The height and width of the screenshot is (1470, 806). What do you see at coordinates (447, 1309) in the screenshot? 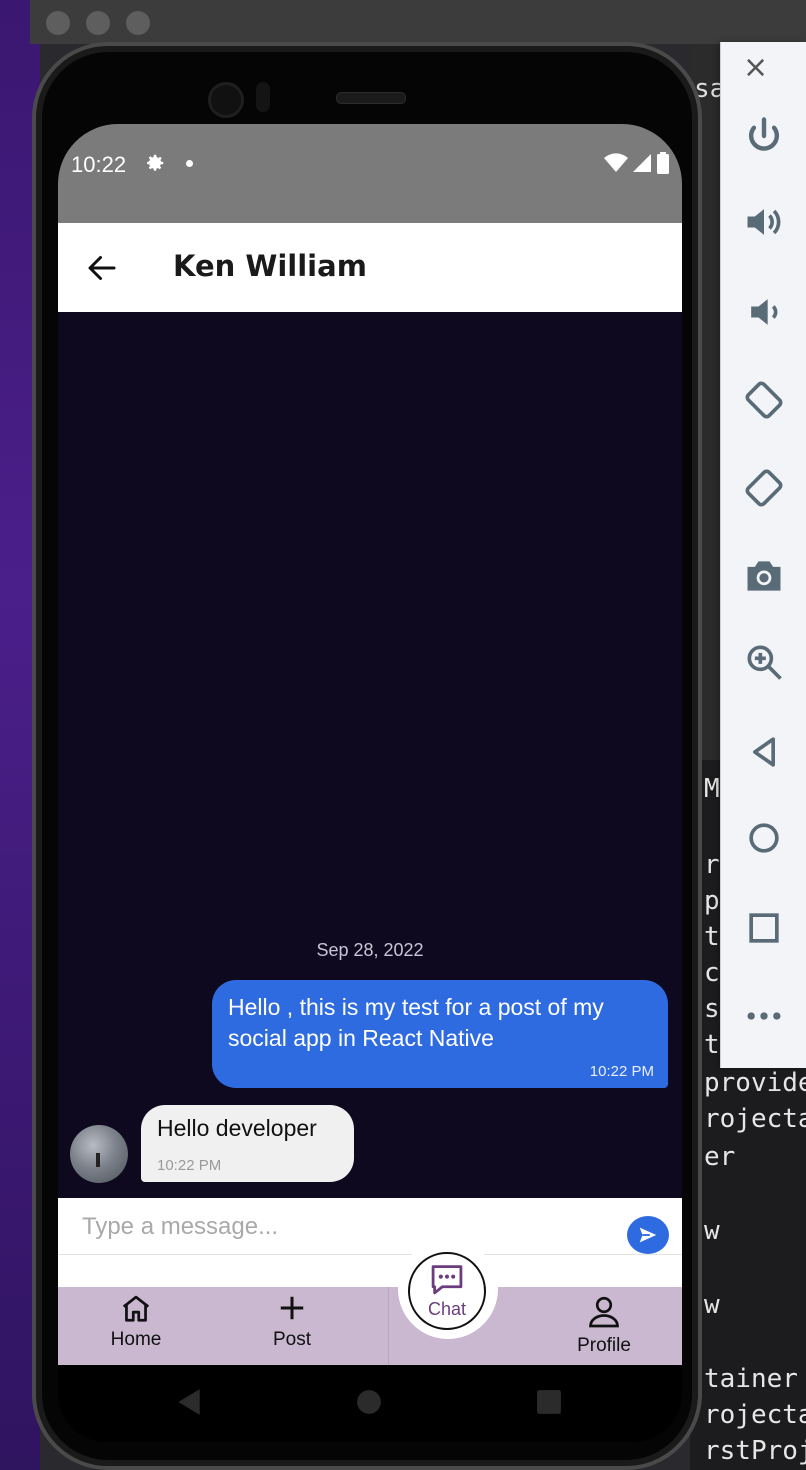
I see `tab-label: Chat` at bounding box center [447, 1309].